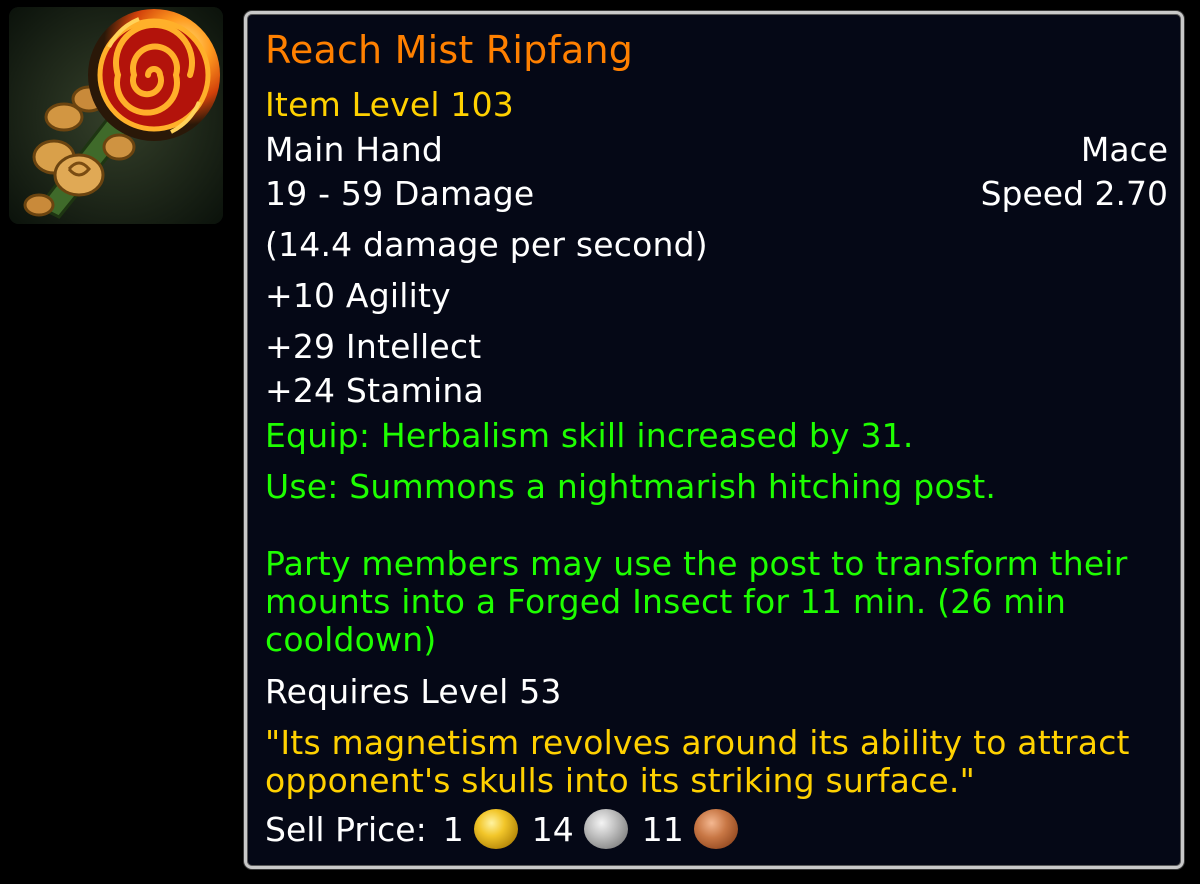 This screenshot has width=1200, height=884. Describe the element at coordinates (413, 691) in the screenshot. I see `required-level: Requires Level 53` at that location.